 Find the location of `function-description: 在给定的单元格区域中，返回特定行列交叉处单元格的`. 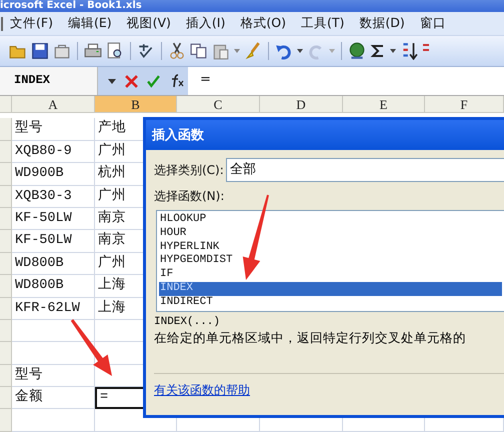

function-description: 在给定的单元格区域中，返回特定行列交叉处单元格的 is located at coordinates (310, 338).